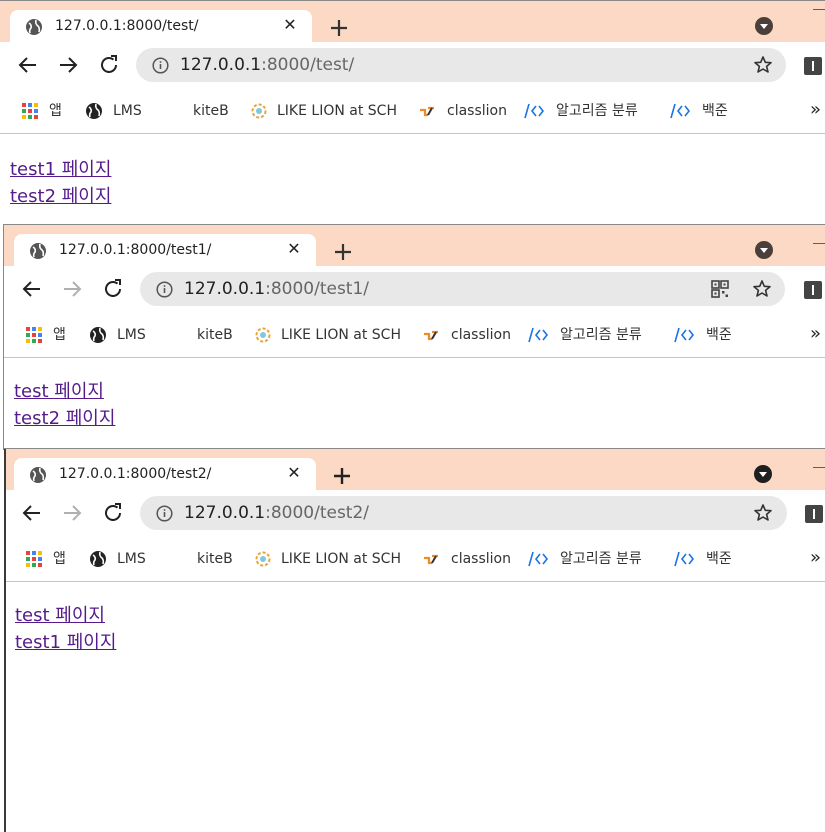  I want to click on active-tab: 127.0.0.1:8000/test/ ✕, so click(161, 26).